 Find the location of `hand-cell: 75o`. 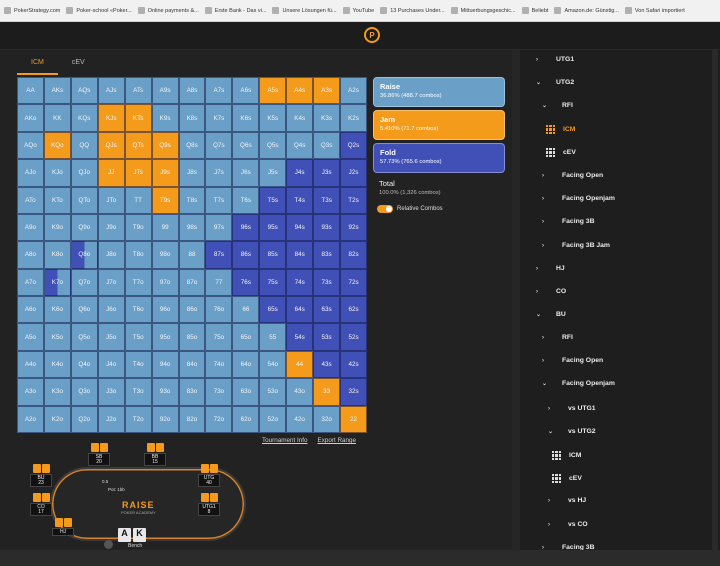

hand-cell: 75o is located at coordinates (219, 337).